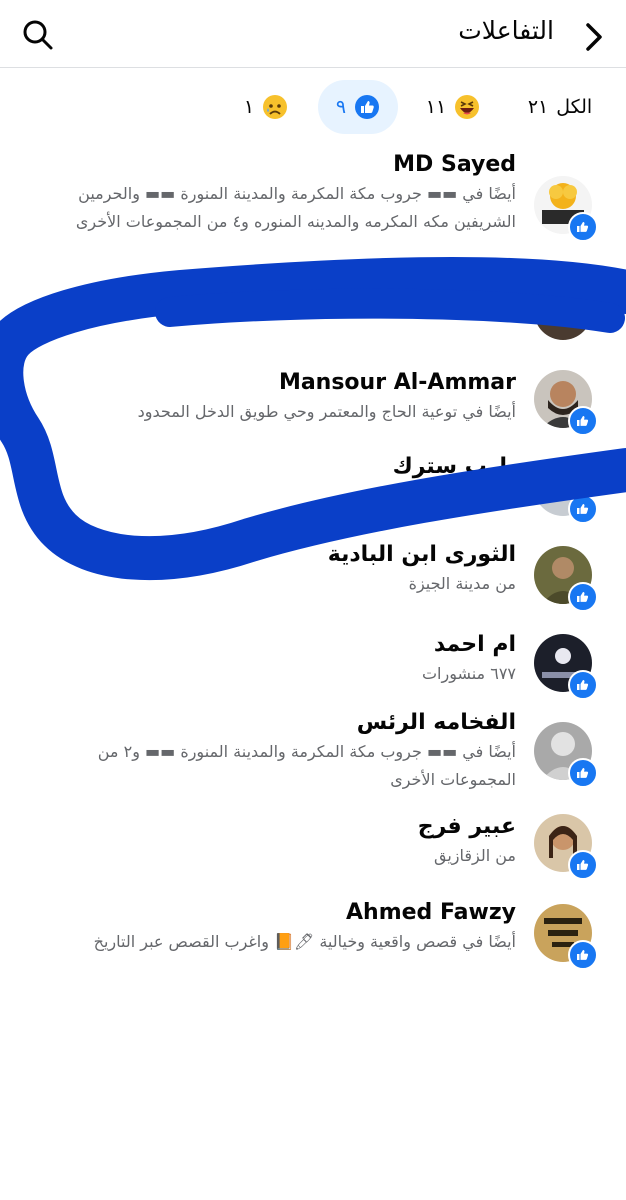 The height and width of the screenshot is (1200, 626). Describe the element at coordinates (276, 481) in the screenshot. I see `list-item-text: بارب سترك rb.strk.345633` at that location.